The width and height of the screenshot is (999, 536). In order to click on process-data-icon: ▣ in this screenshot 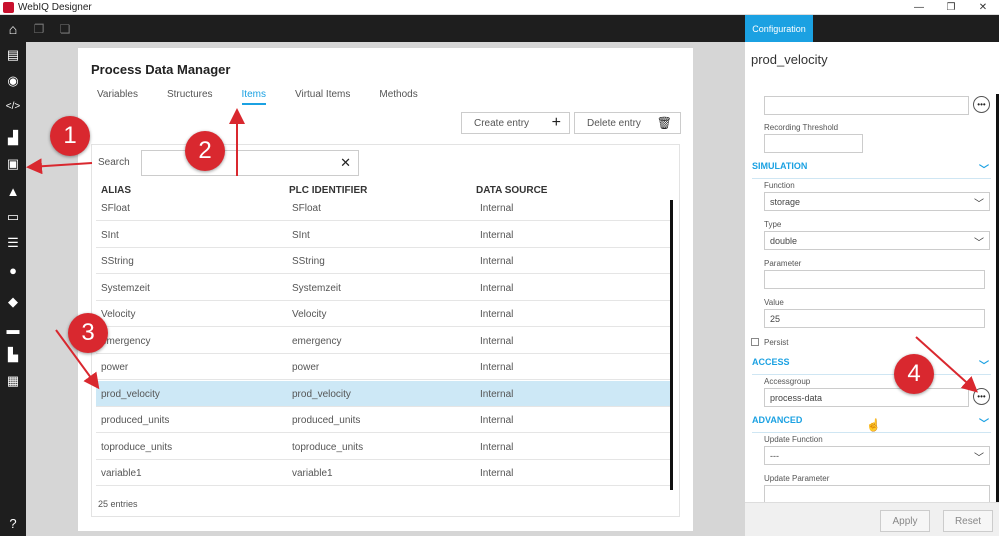, I will do `click(13, 164)`.